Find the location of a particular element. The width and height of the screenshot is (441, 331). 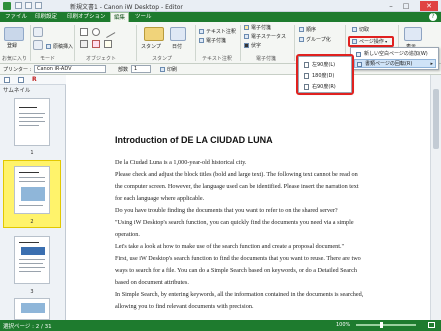

page-operation-menu: 新しい空白ページの追加(W) 書類ページの回転(R) ▸ is located at coordinates (394, 58).